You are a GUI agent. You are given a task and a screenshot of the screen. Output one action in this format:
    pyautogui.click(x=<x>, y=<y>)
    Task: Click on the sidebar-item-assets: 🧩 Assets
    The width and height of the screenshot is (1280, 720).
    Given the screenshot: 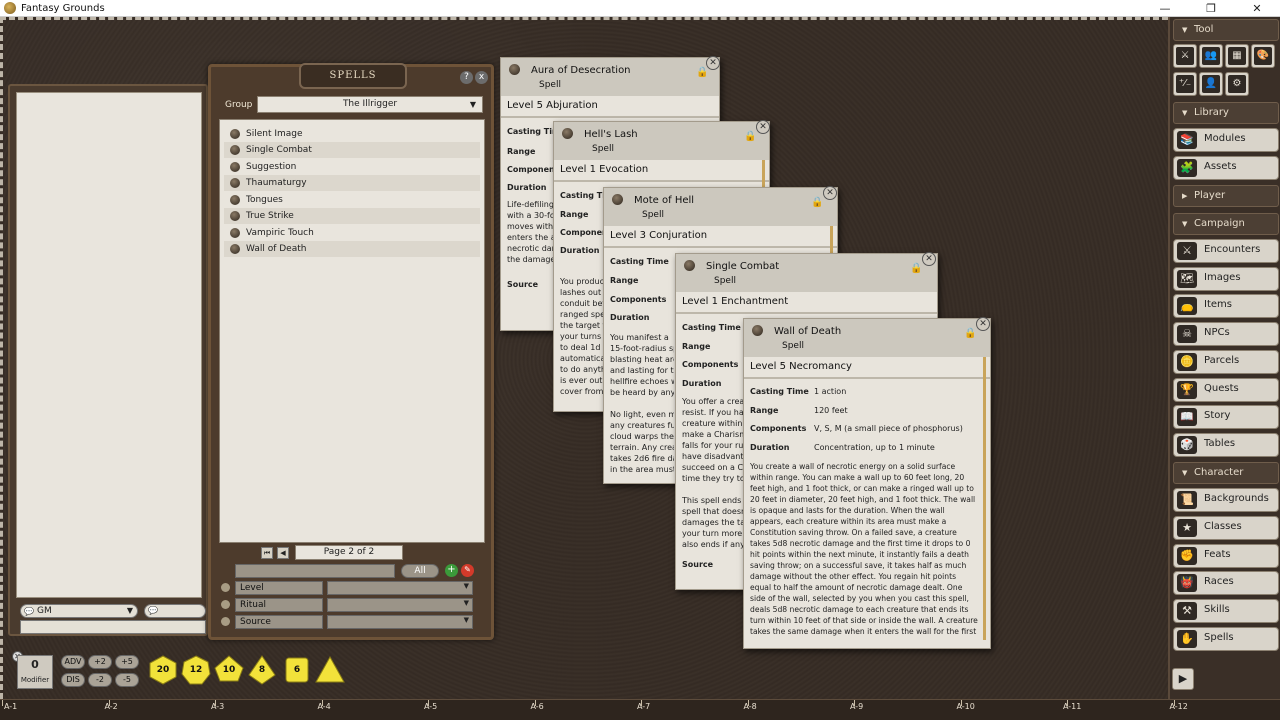 What is the action you would take?
    pyautogui.click(x=1226, y=168)
    